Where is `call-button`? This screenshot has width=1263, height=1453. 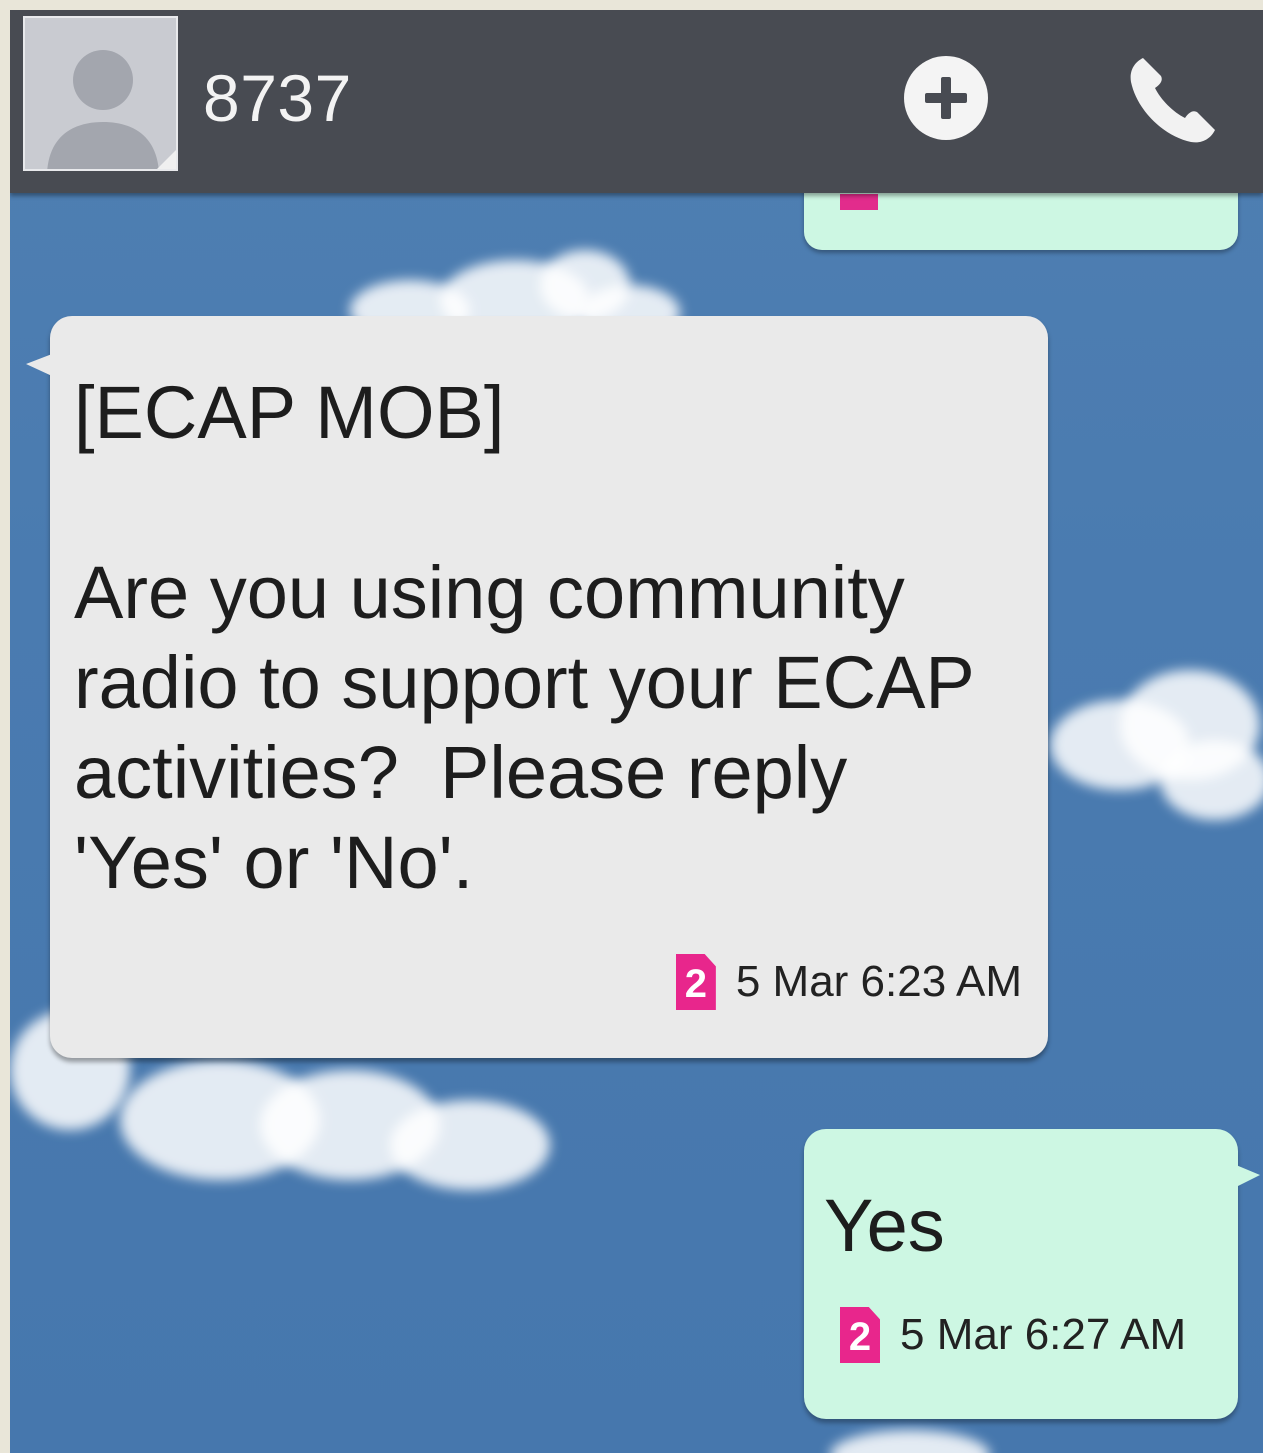 call-button is located at coordinates (1171, 100).